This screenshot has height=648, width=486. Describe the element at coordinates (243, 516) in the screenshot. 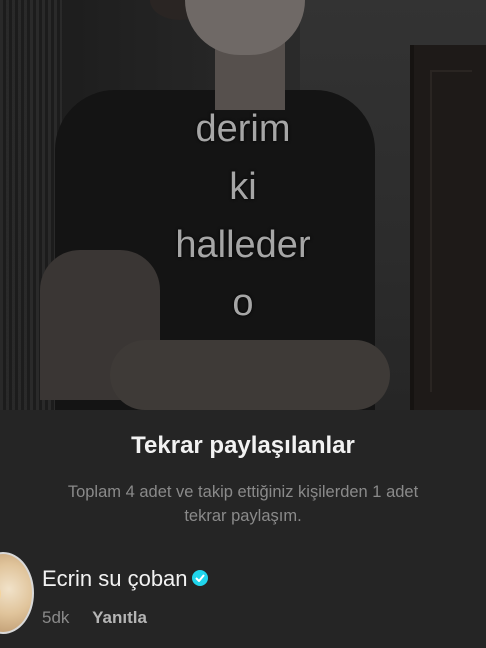

I see `subtitle-line: tekrar paylaşım.` at that location.